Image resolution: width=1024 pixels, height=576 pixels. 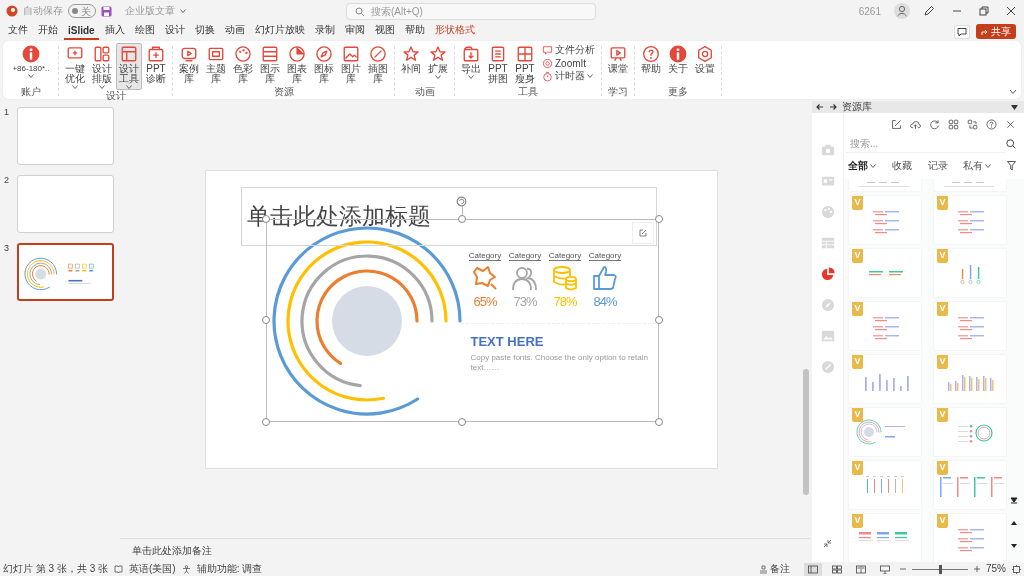 I want to click on back-icon, so click(x=820, y=107).